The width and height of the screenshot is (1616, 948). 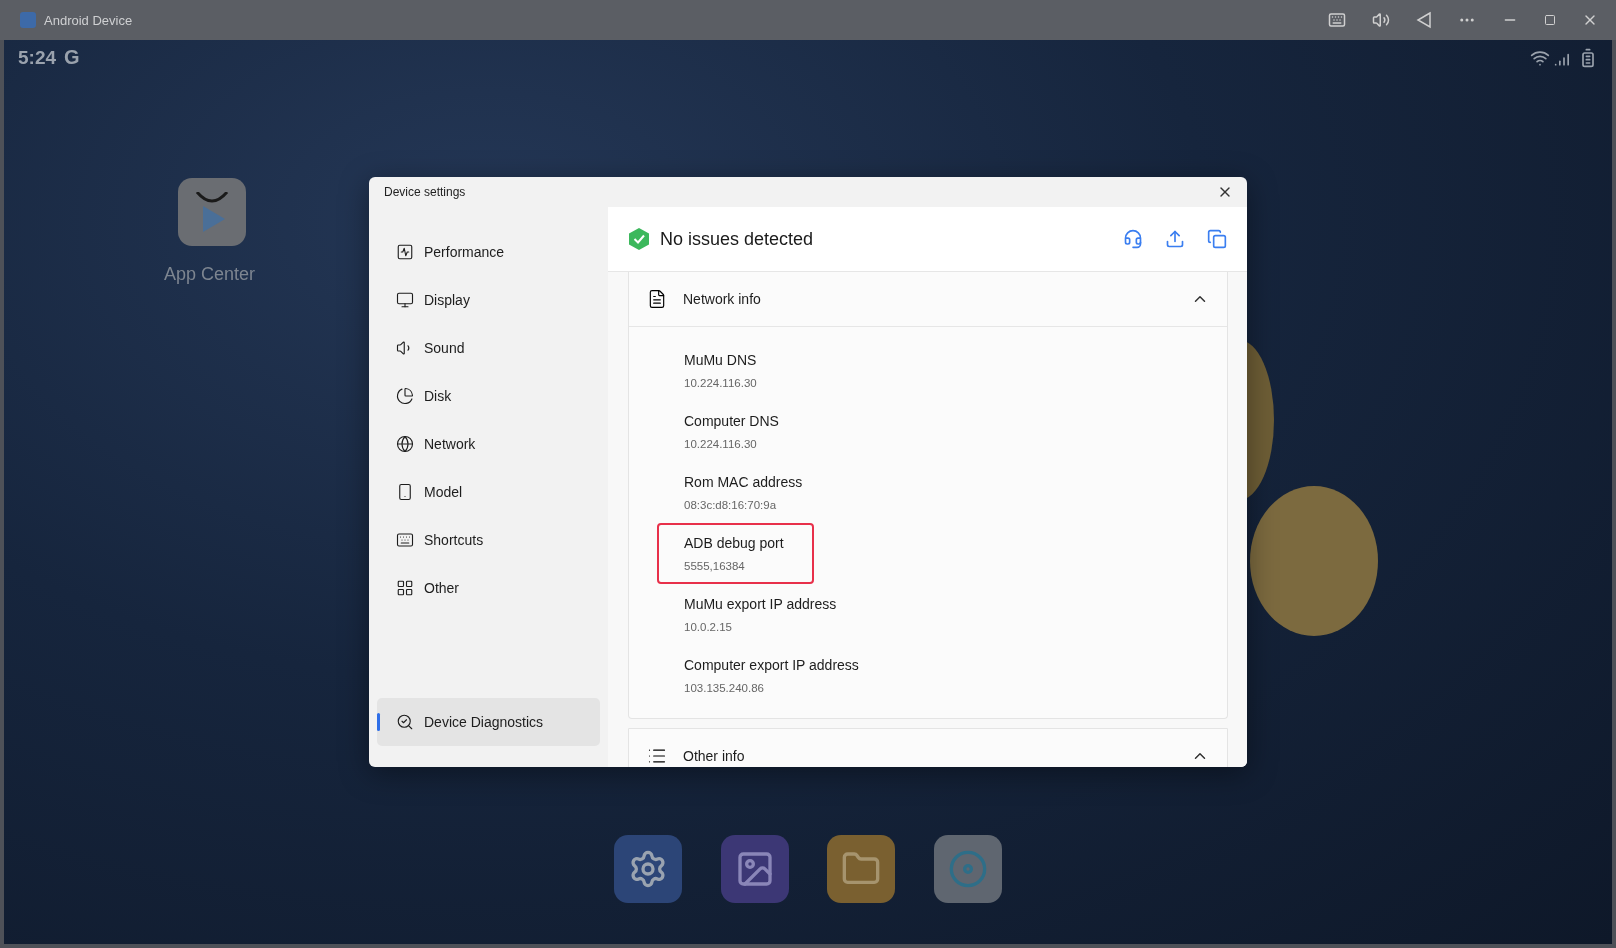 I want to click on pie-chart-icon, so click(x=405, y=396).